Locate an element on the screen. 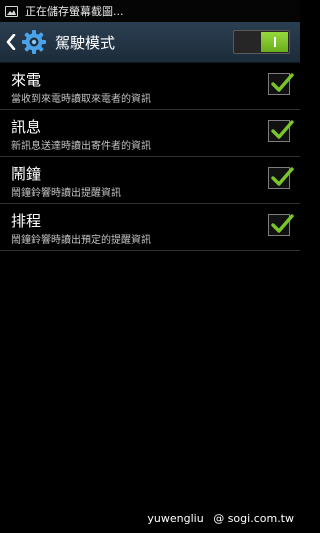 The image size is (320, 533). setting-item-title: 訊息 is located at coordinates (26, 127).